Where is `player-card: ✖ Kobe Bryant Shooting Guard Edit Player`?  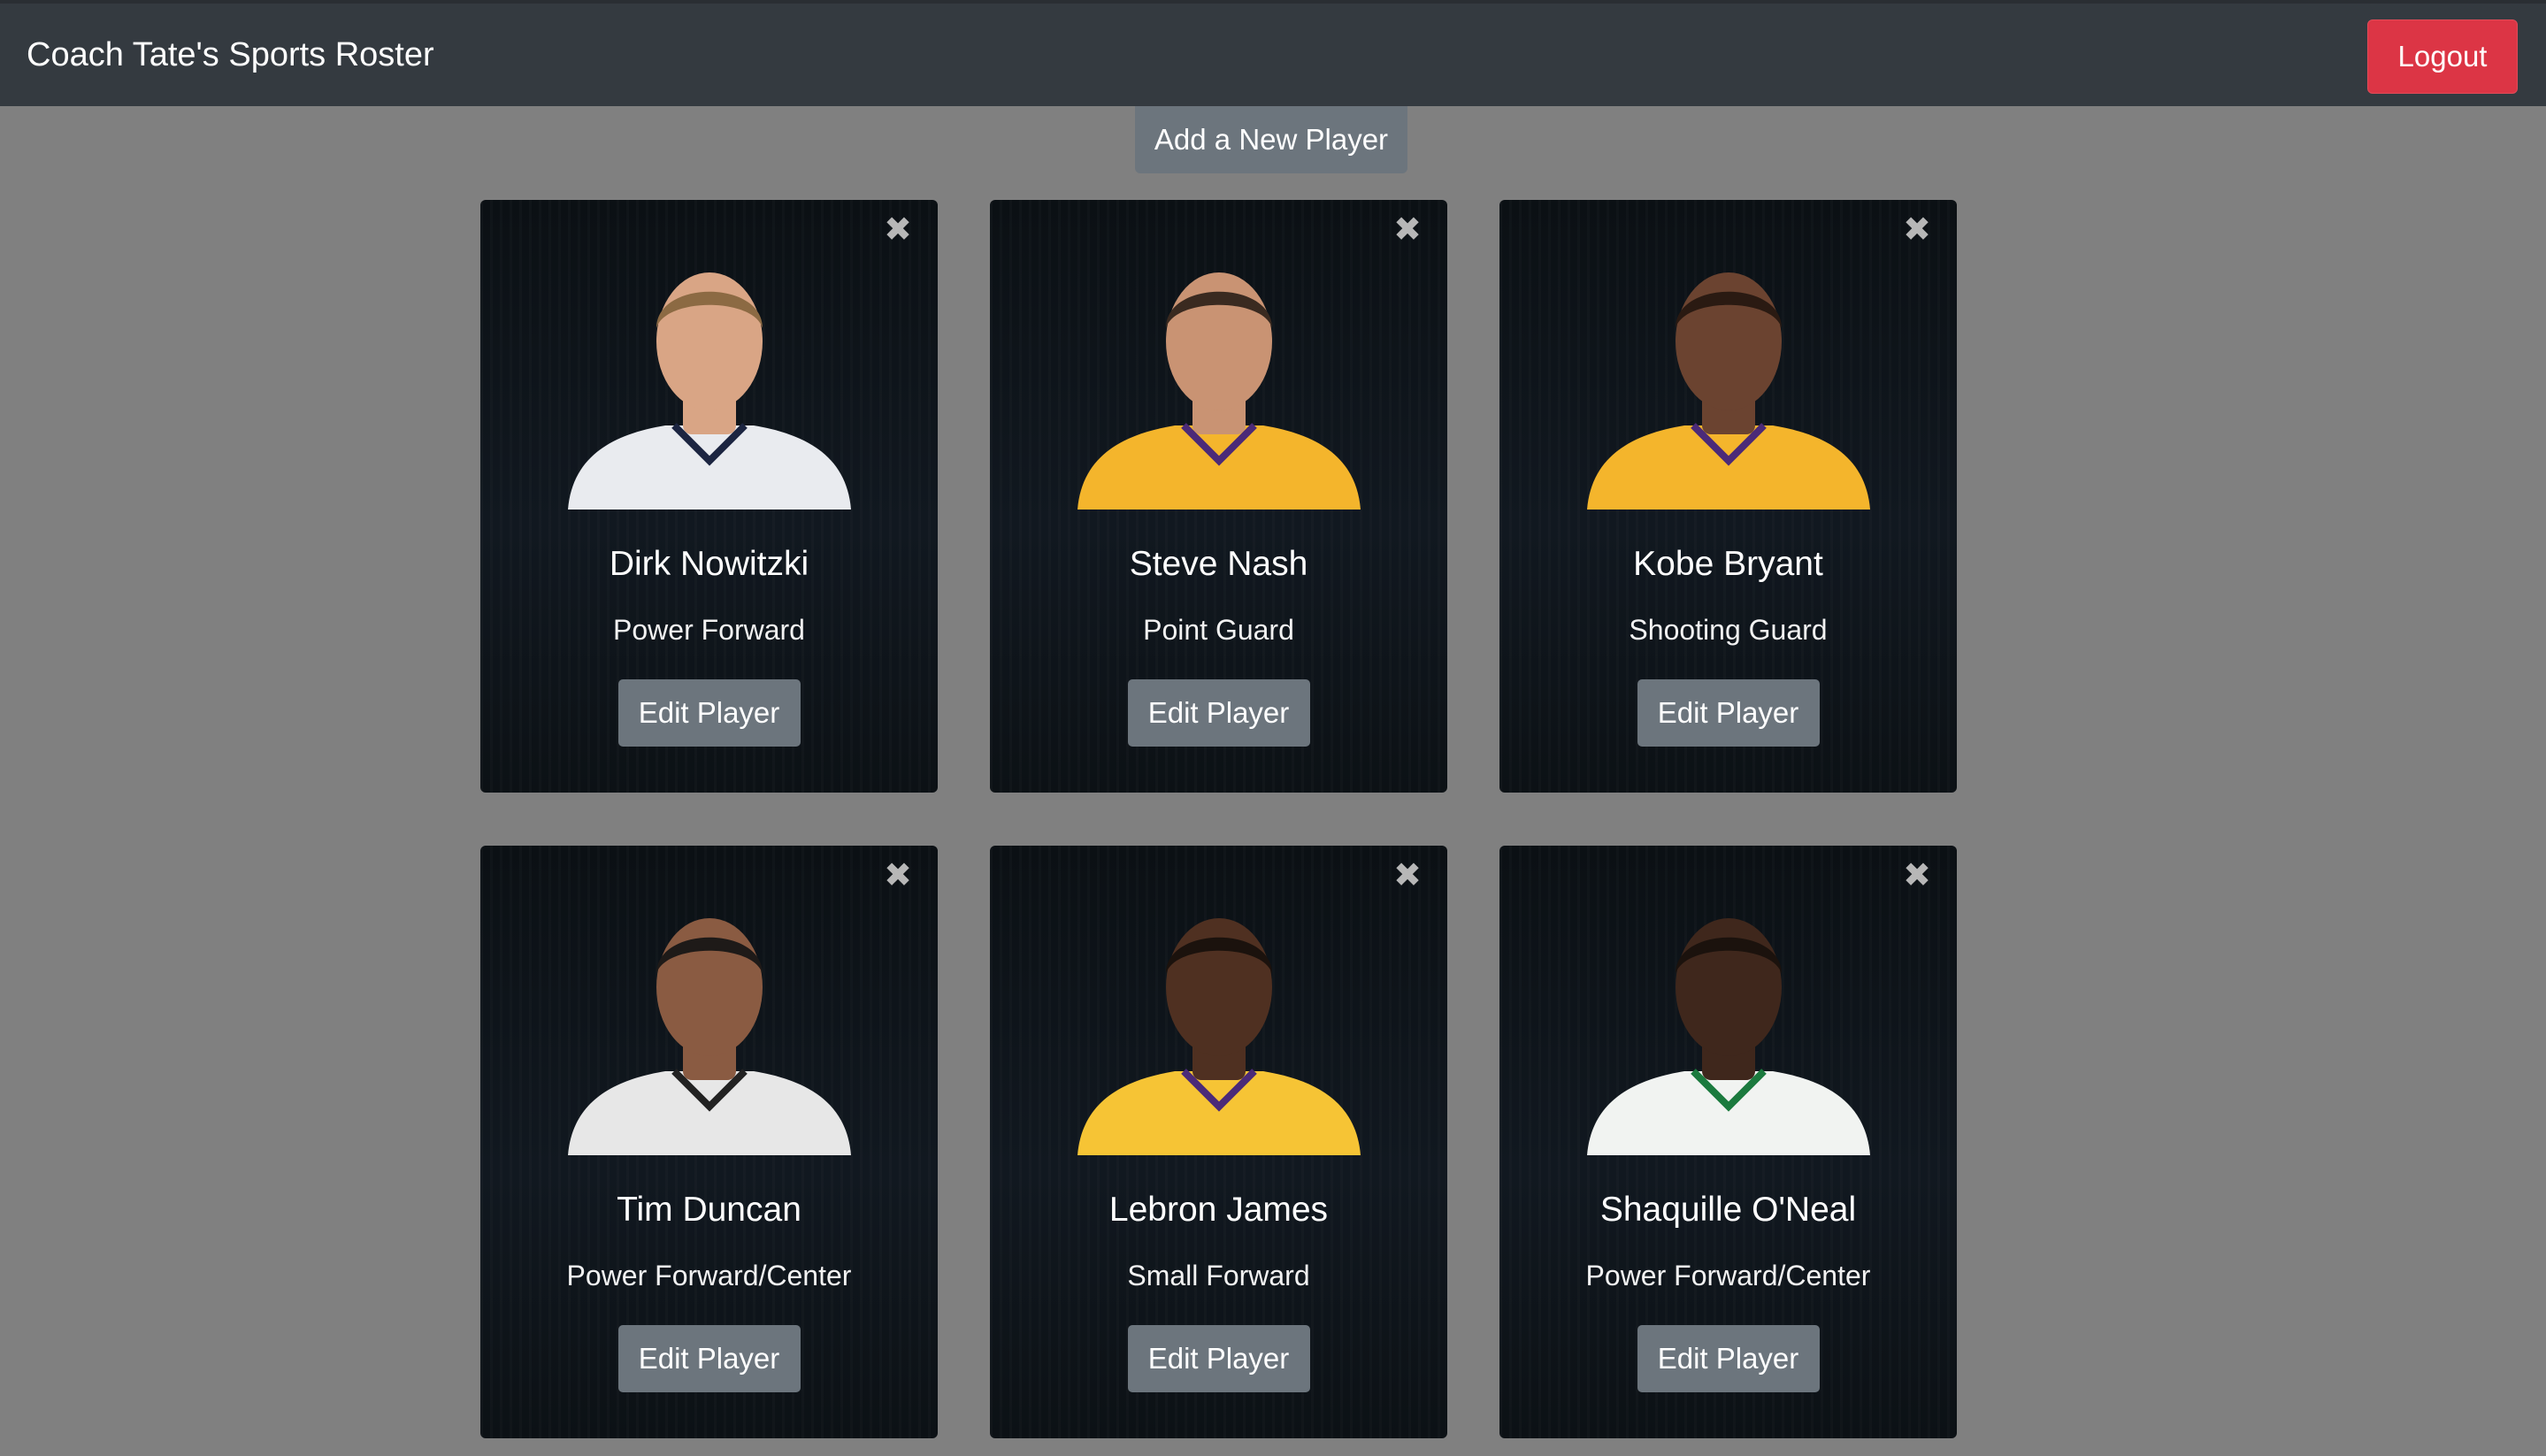 player-card: ✖ Kobe Bryant Shooting Guard Edit Player is located at coordinates (1728, 496).